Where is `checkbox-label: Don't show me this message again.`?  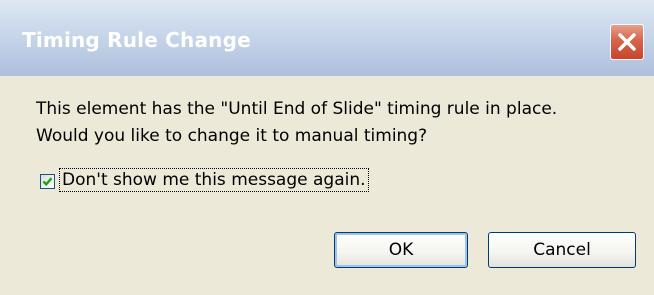 checkbox-label: Don't show me this message again. is located at coordinates (214, 180).